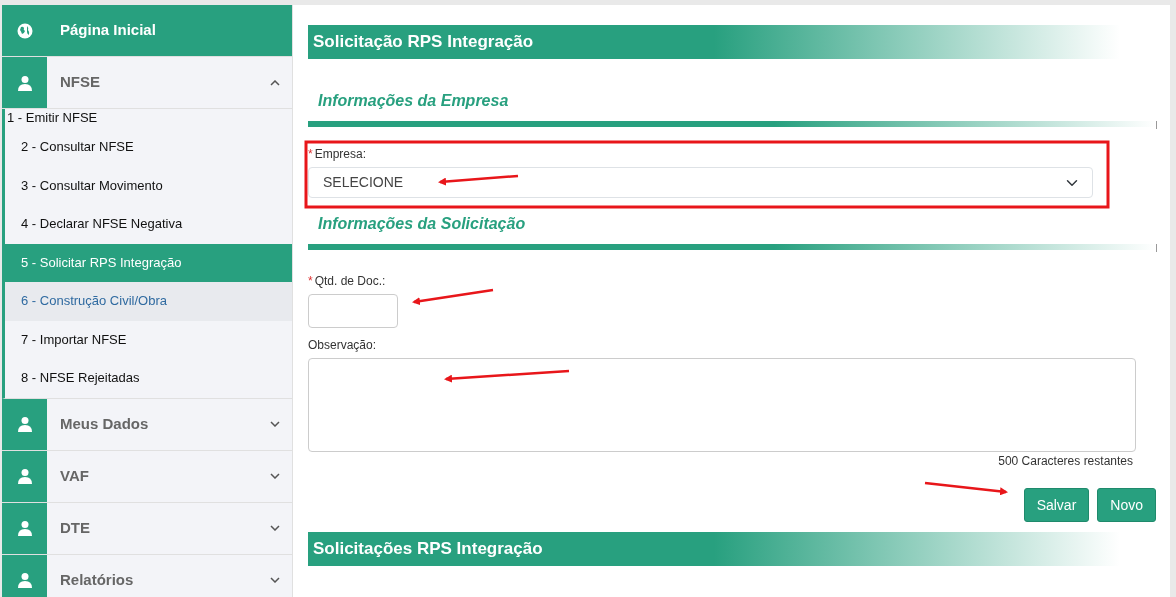 Image resolution: width=1176 pixels, height=597 pixels. Describe the element at coordinates (147, 31) in the screenshot. I see `sidebar-section: Página Inicial` at that location.